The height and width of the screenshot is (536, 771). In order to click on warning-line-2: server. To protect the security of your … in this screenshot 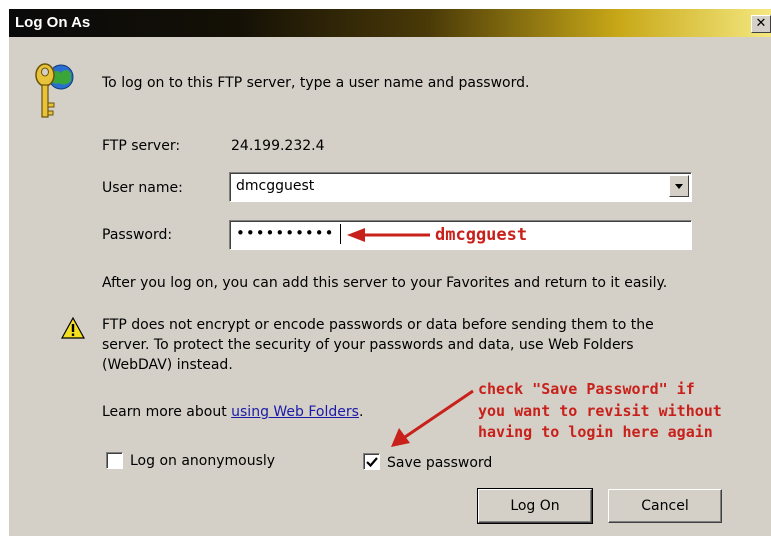, I will do `click(368, 345)`.